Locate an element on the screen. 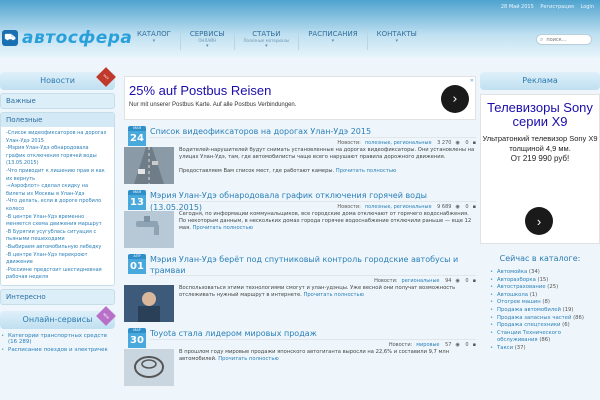 The height and width of the screenshot is (400, 600). date-badge: АПР 01 is located at coordinates (137, 264).